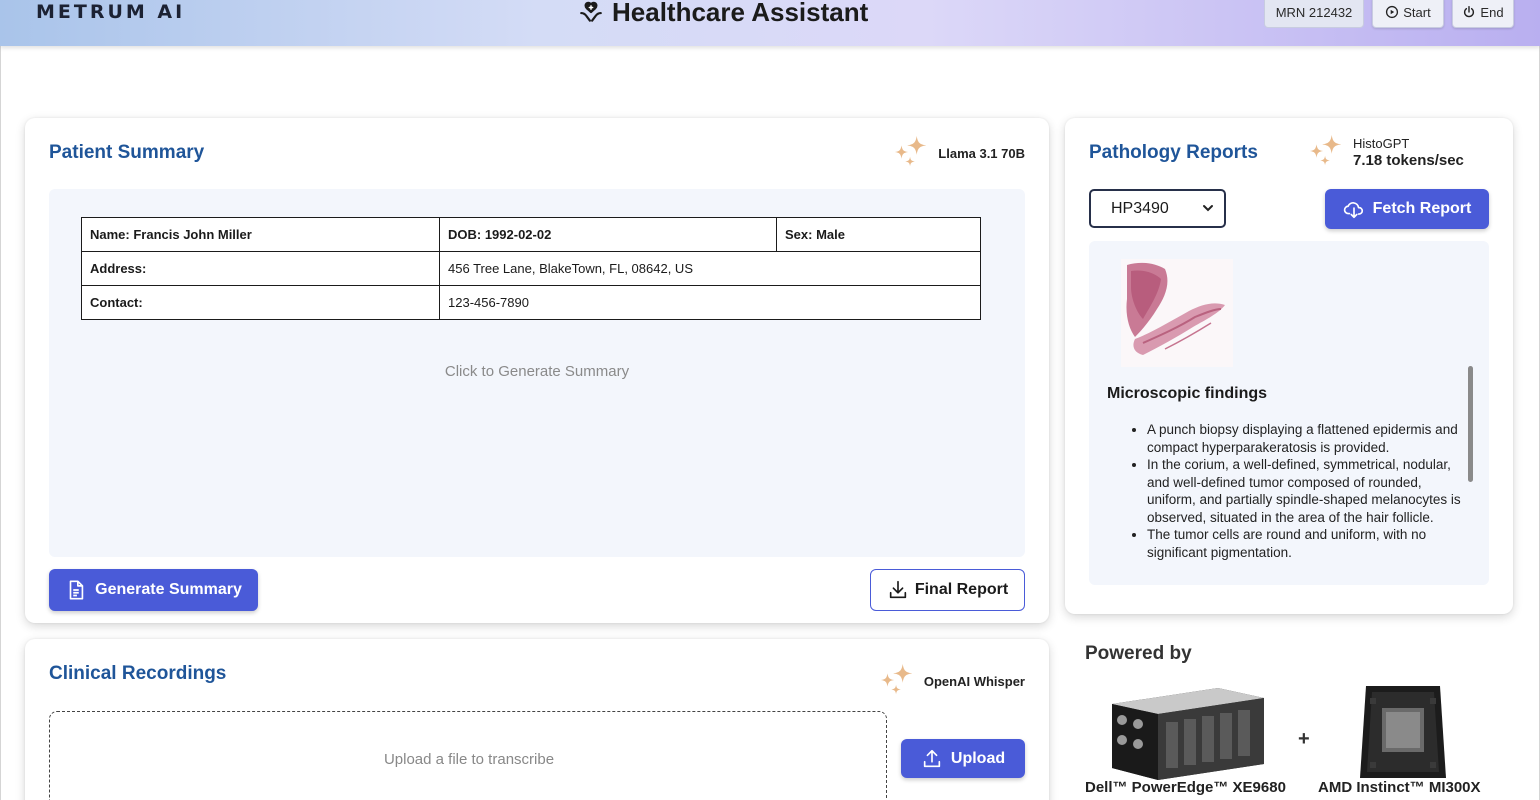 The height and width of the screenshot is (800, 1540). I want to click on report-scrollbar, so click(1470, 424).